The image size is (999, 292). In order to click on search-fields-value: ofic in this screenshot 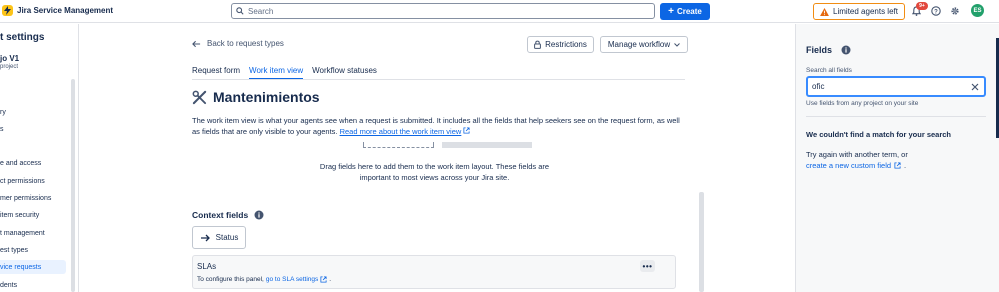, I will do `click(818, 86)`.